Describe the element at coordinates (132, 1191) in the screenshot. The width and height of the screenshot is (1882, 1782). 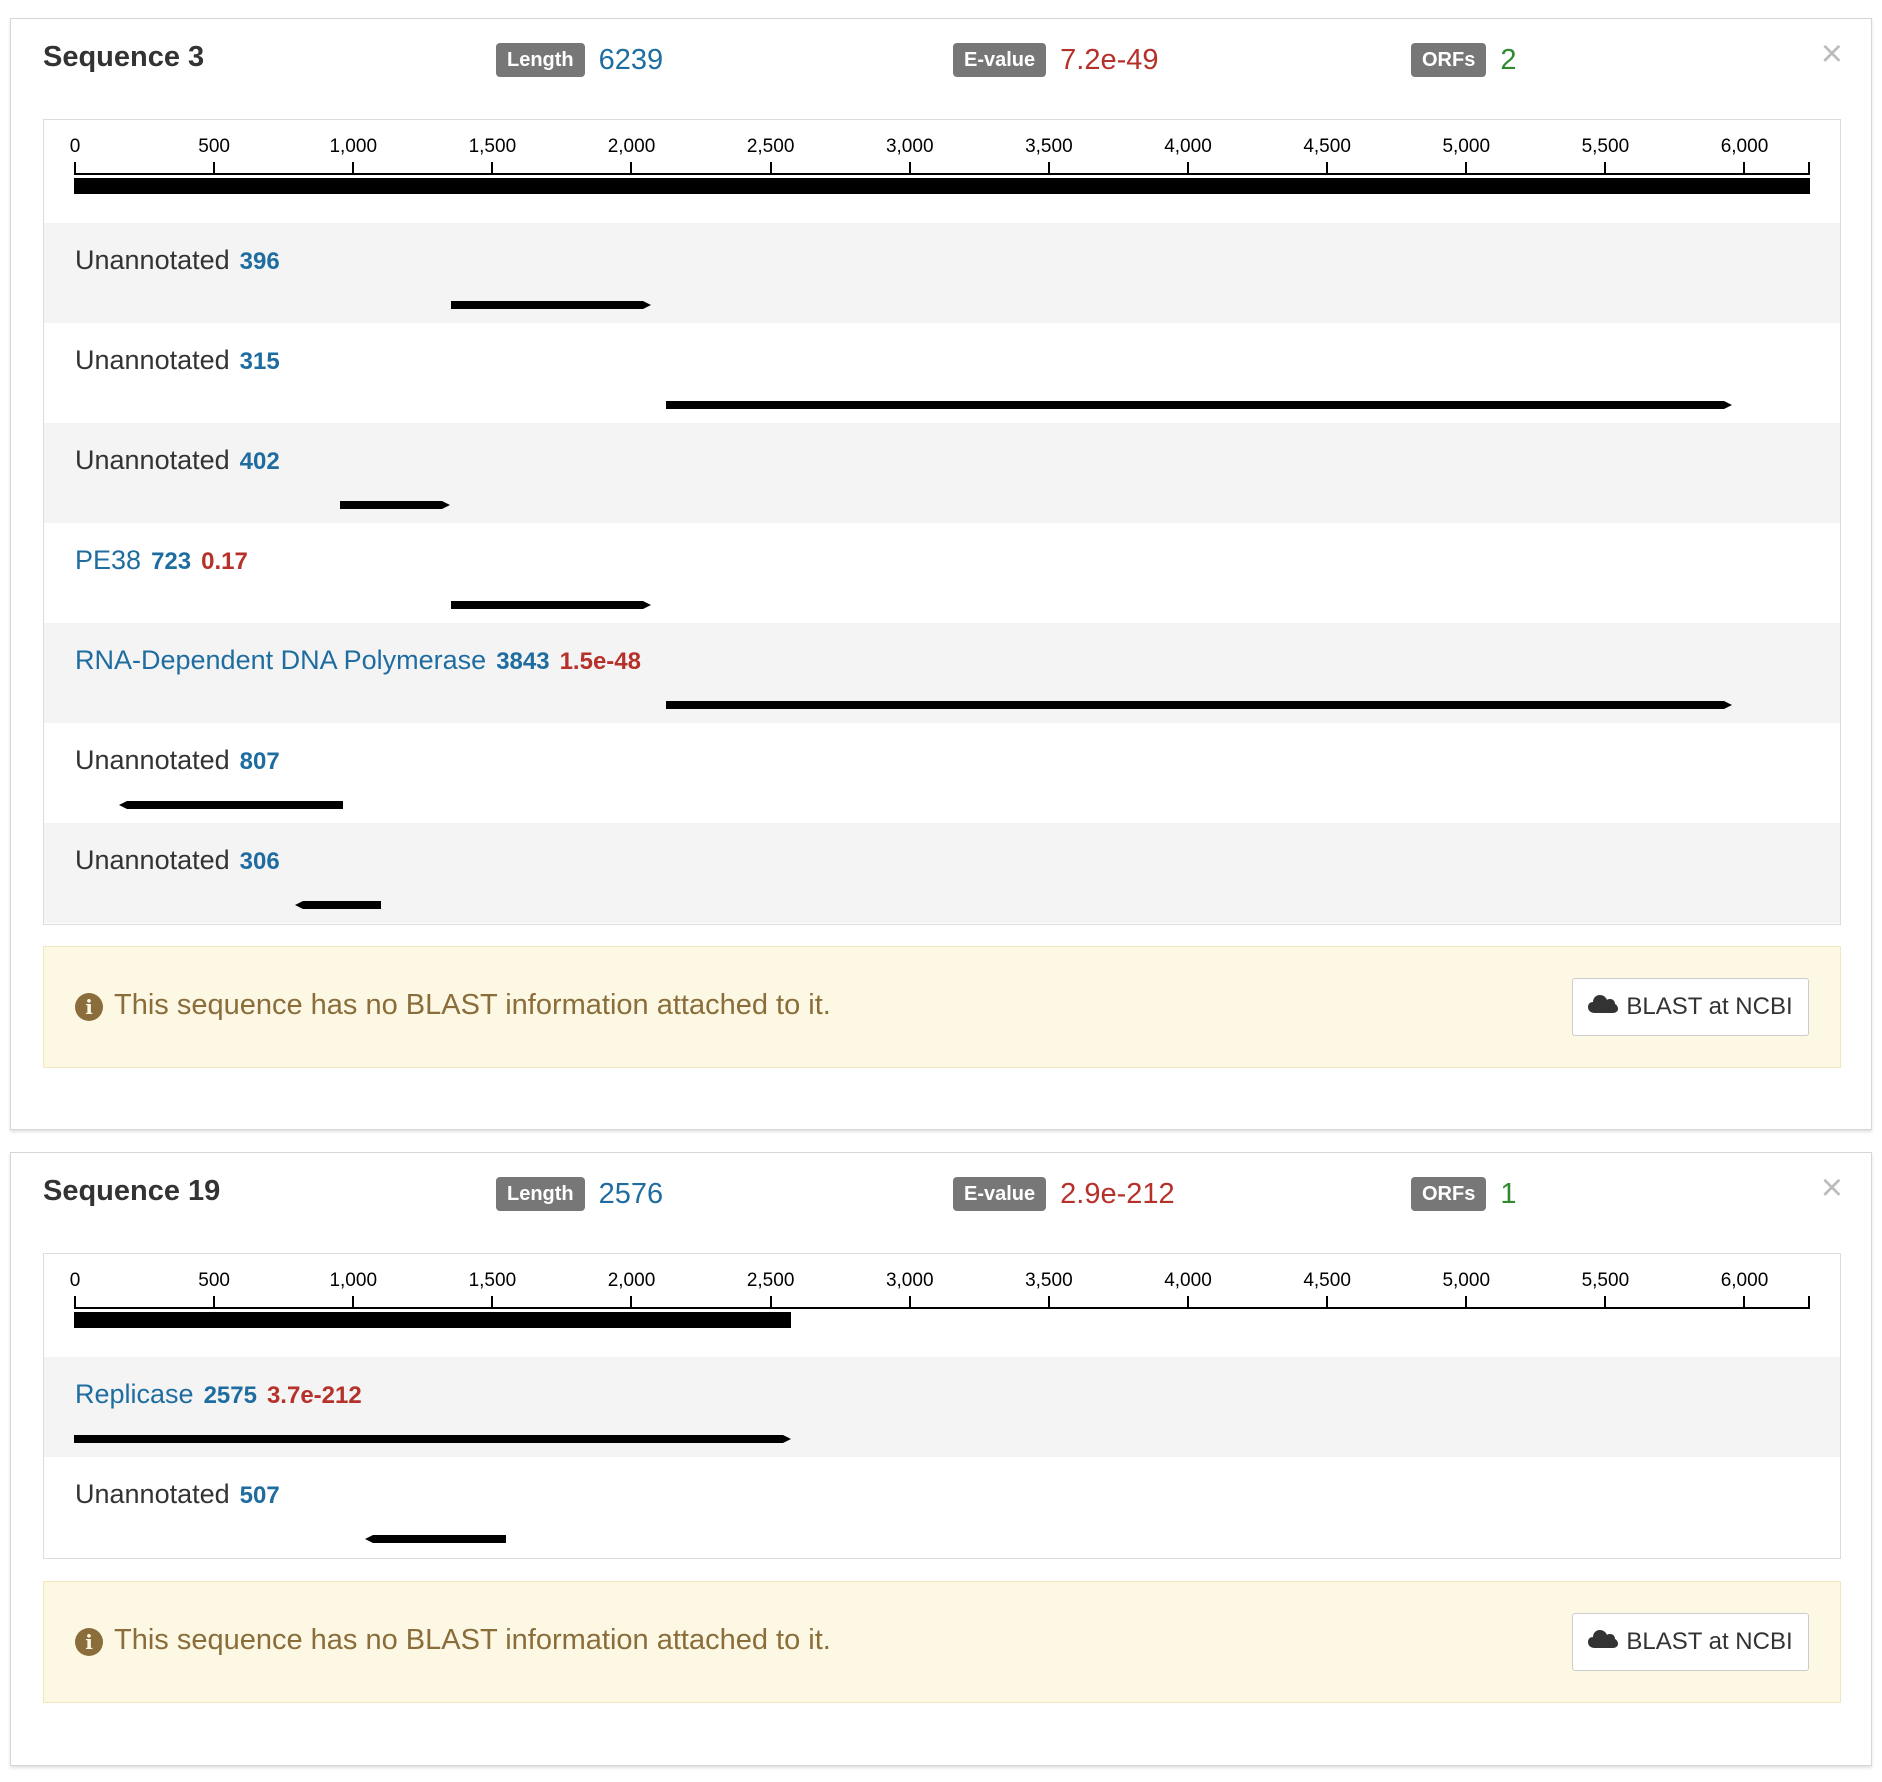
I see `sequence-title: Sequence 19` at that location.